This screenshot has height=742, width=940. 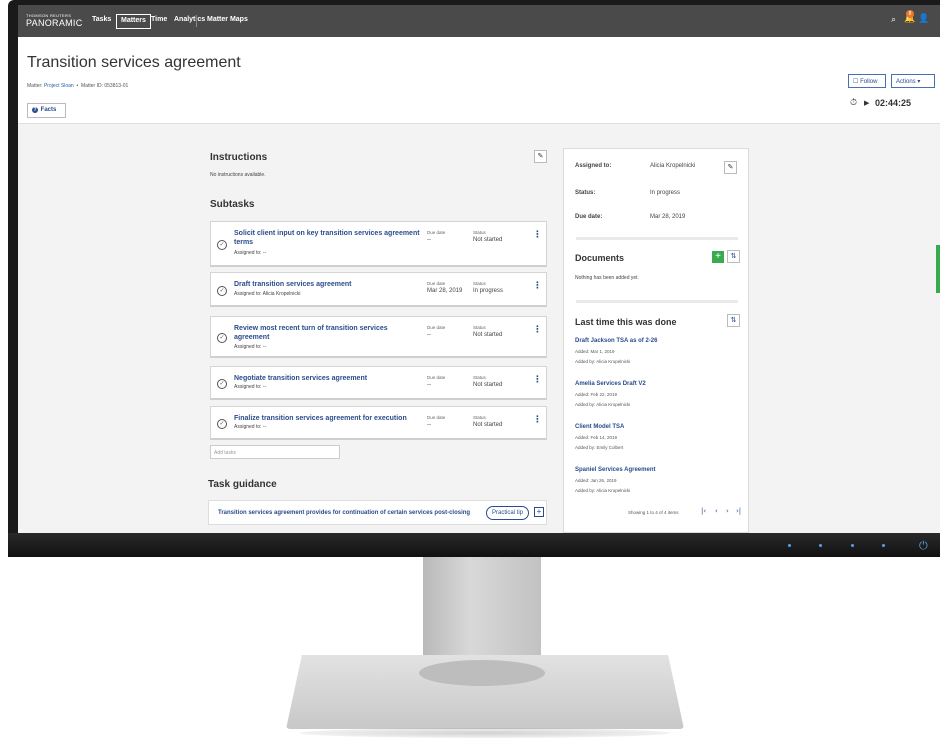 What do you see at coordinates (46, 110) in the screenshot?
I see `facts-button: ? Facts` at bounding box center [46, 110].